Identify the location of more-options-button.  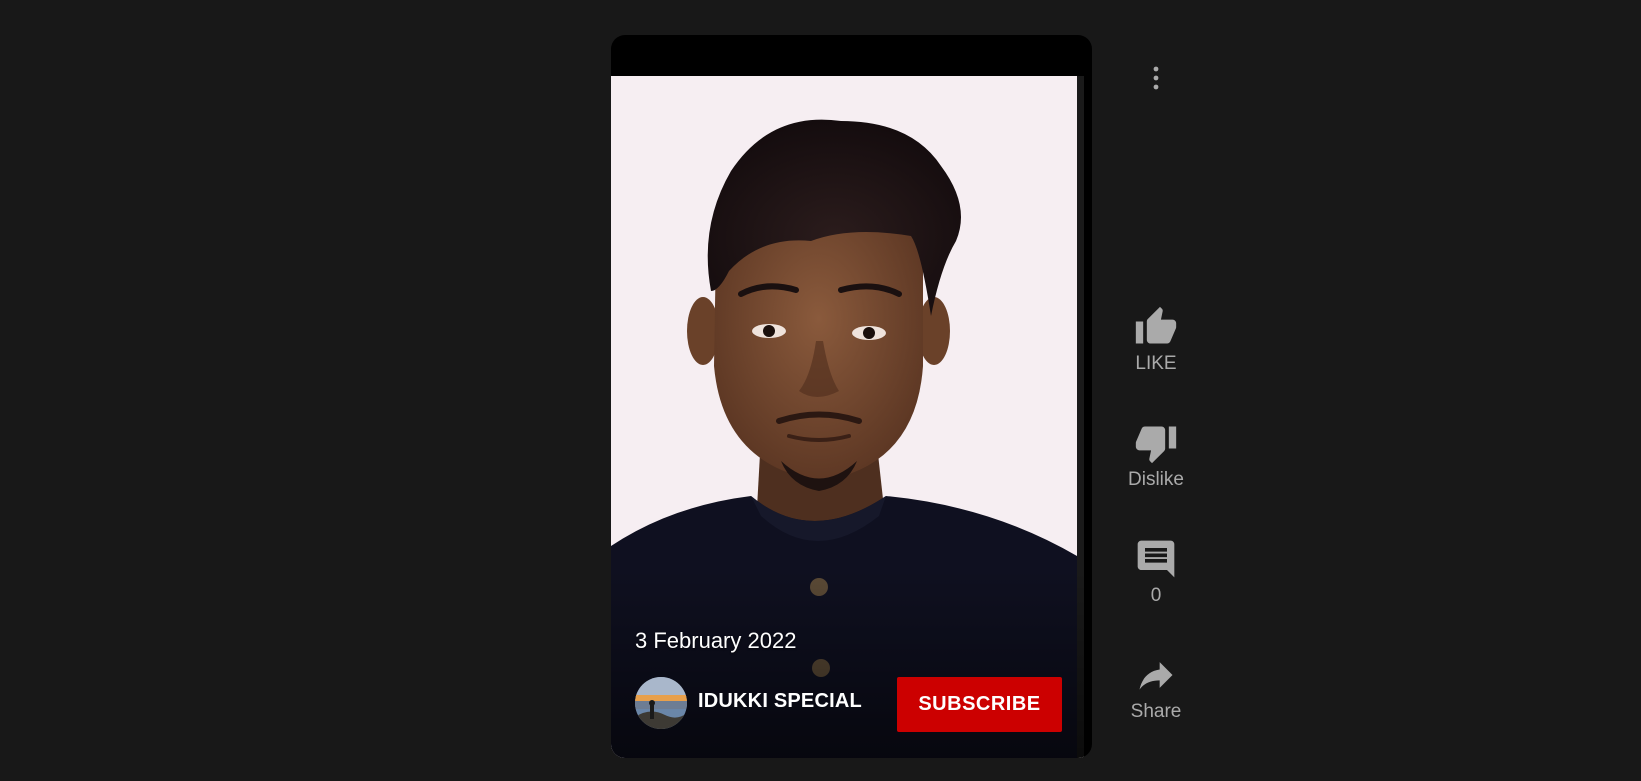
(1156, 78).